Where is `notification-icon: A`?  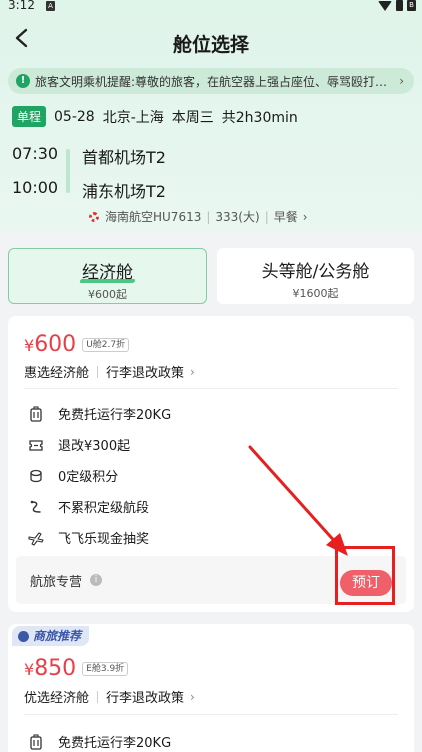
notification-icon: A is located at coordinates (50, 6).